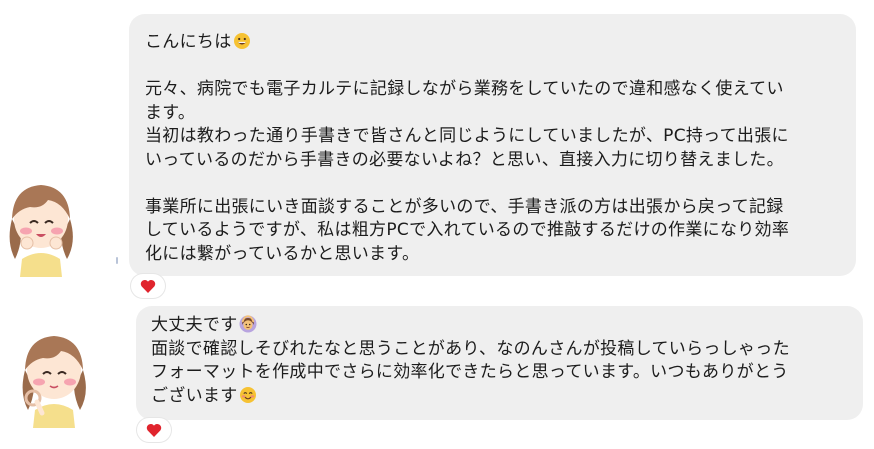  What do you see at coordinates (467, 230) in the screenshot?
I see `message-line: しているようですが、私は粗方PCで入れているので推敲するだけの作業になり効率` at bounding box center [467, 230].